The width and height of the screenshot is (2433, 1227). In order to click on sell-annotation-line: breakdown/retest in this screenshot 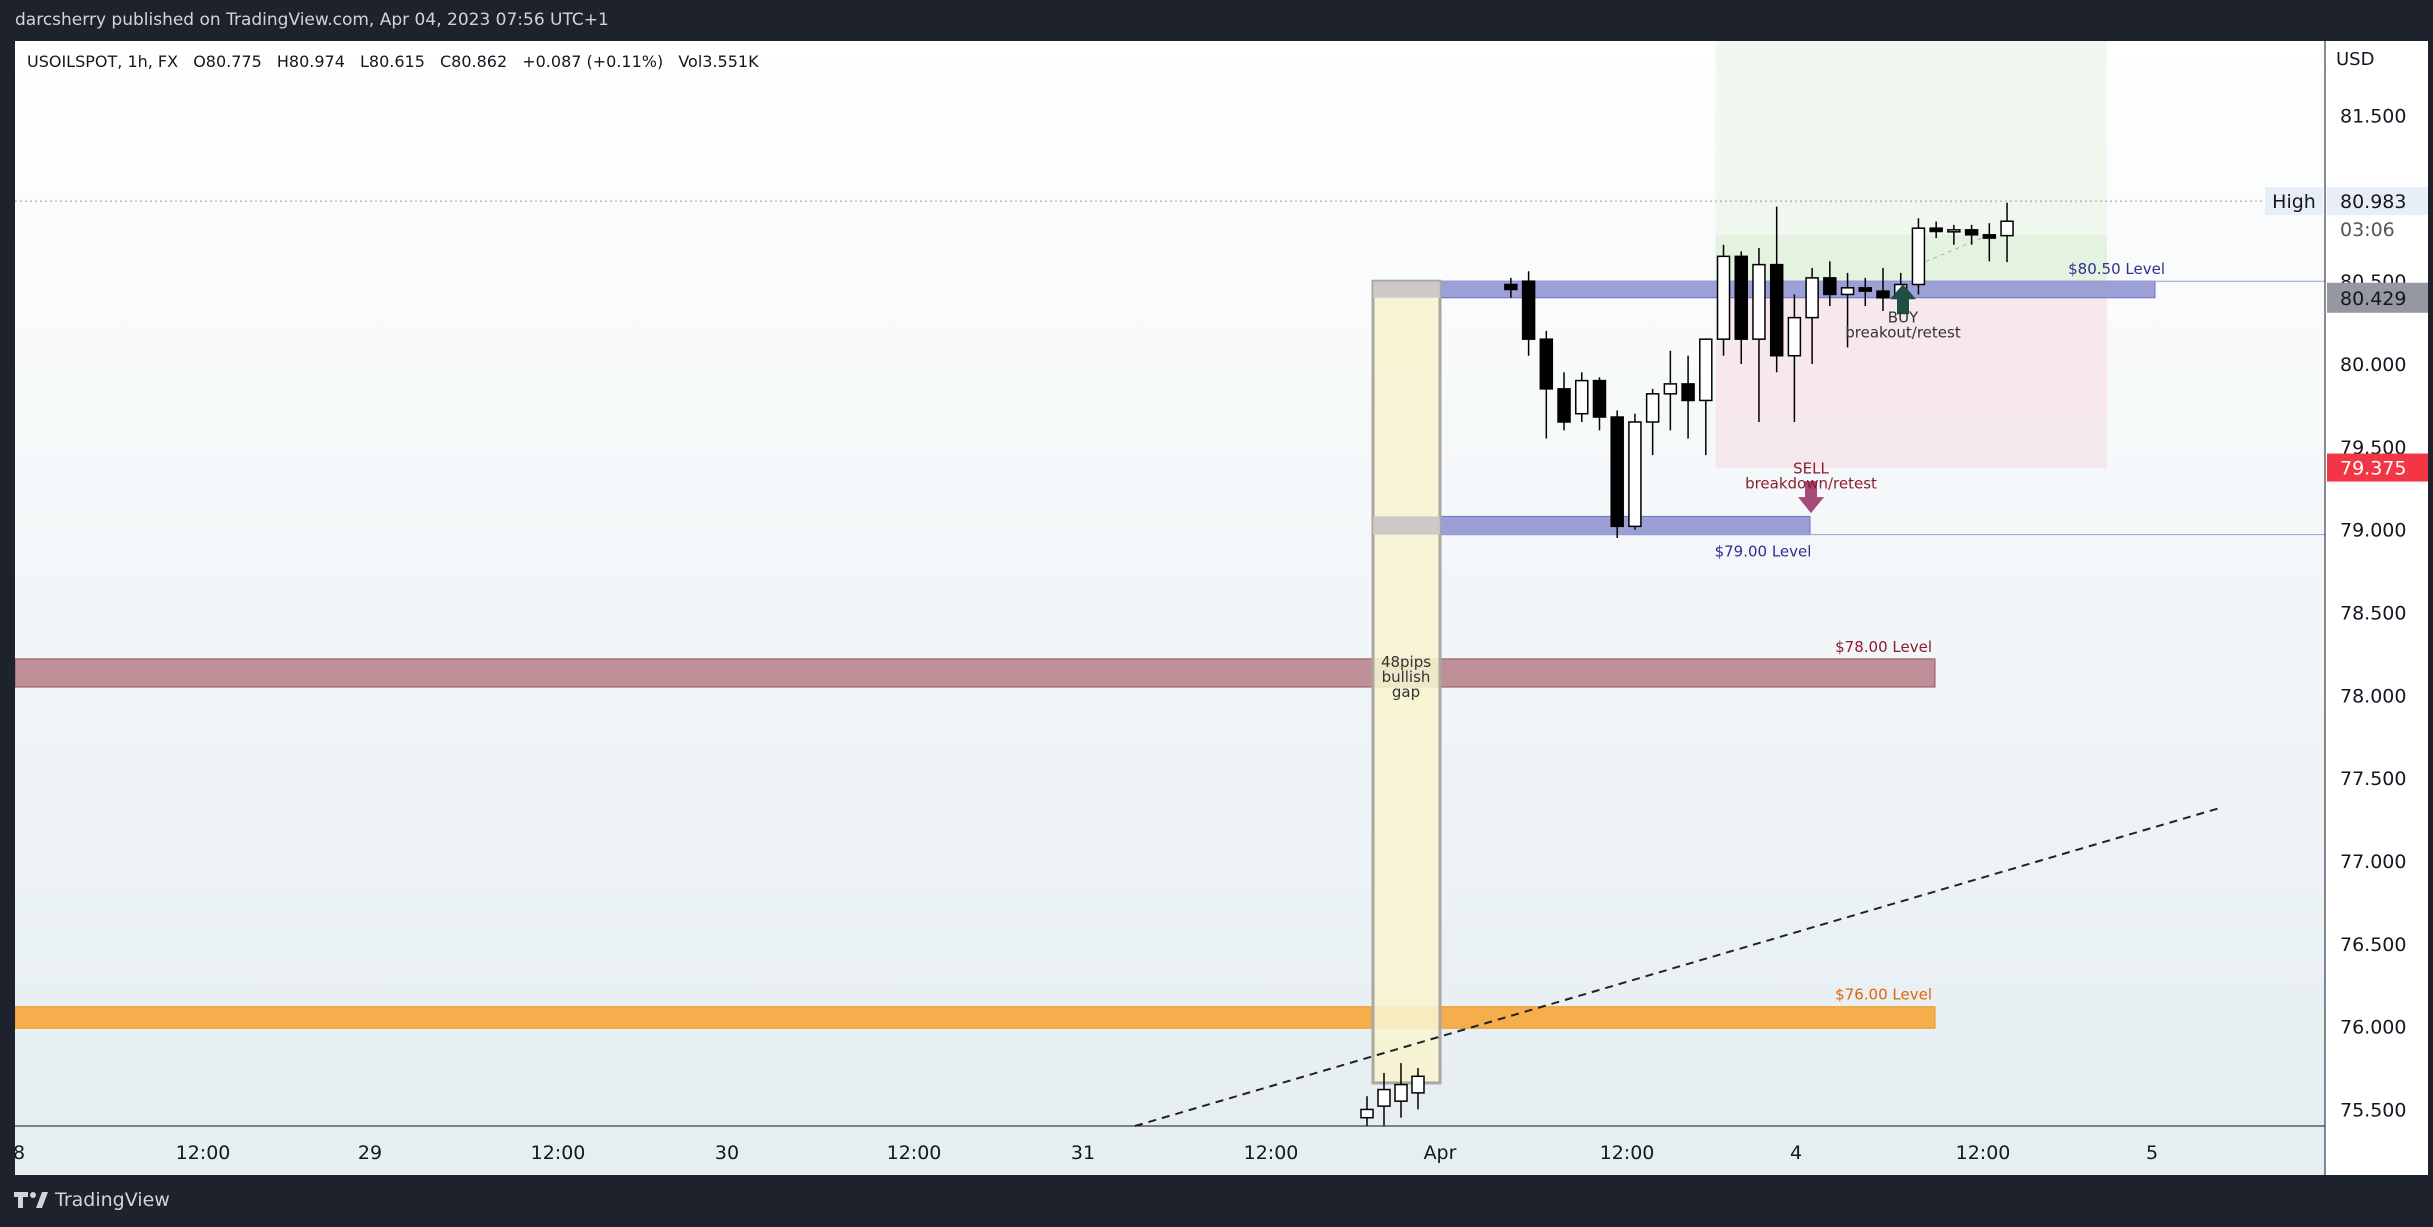, I will do `click(1811, 483)`.